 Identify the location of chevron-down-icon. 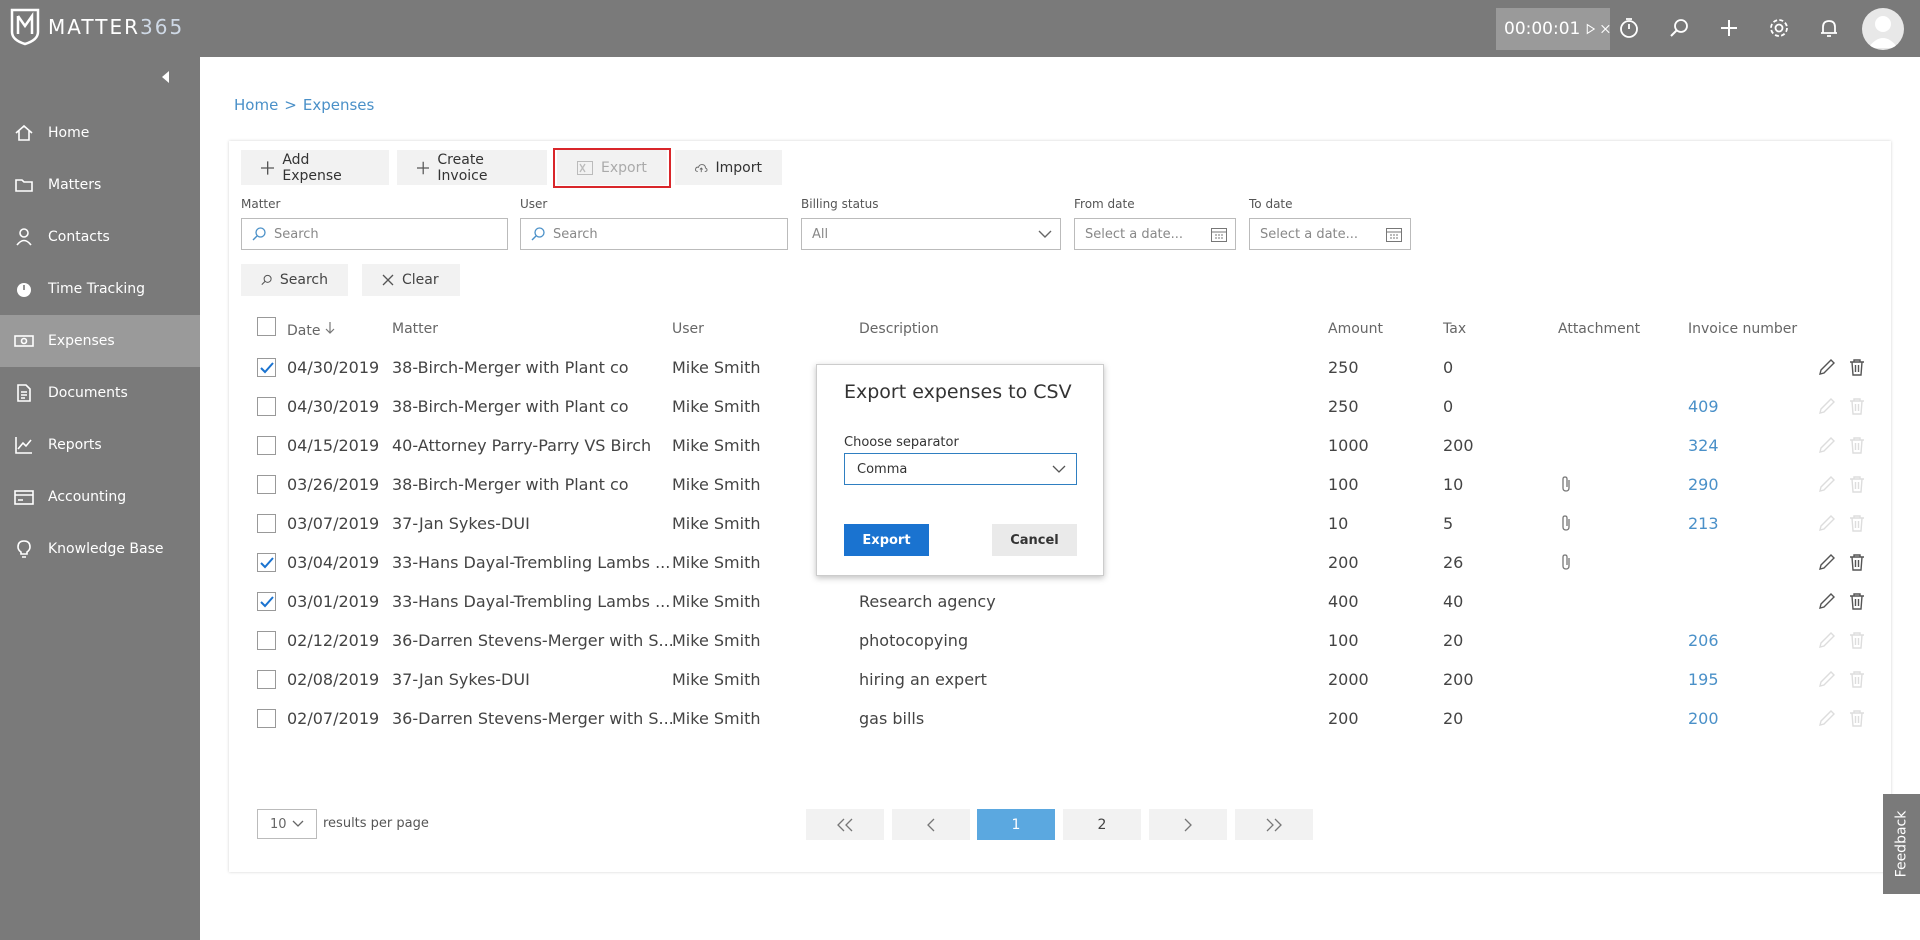
(1045, 234).